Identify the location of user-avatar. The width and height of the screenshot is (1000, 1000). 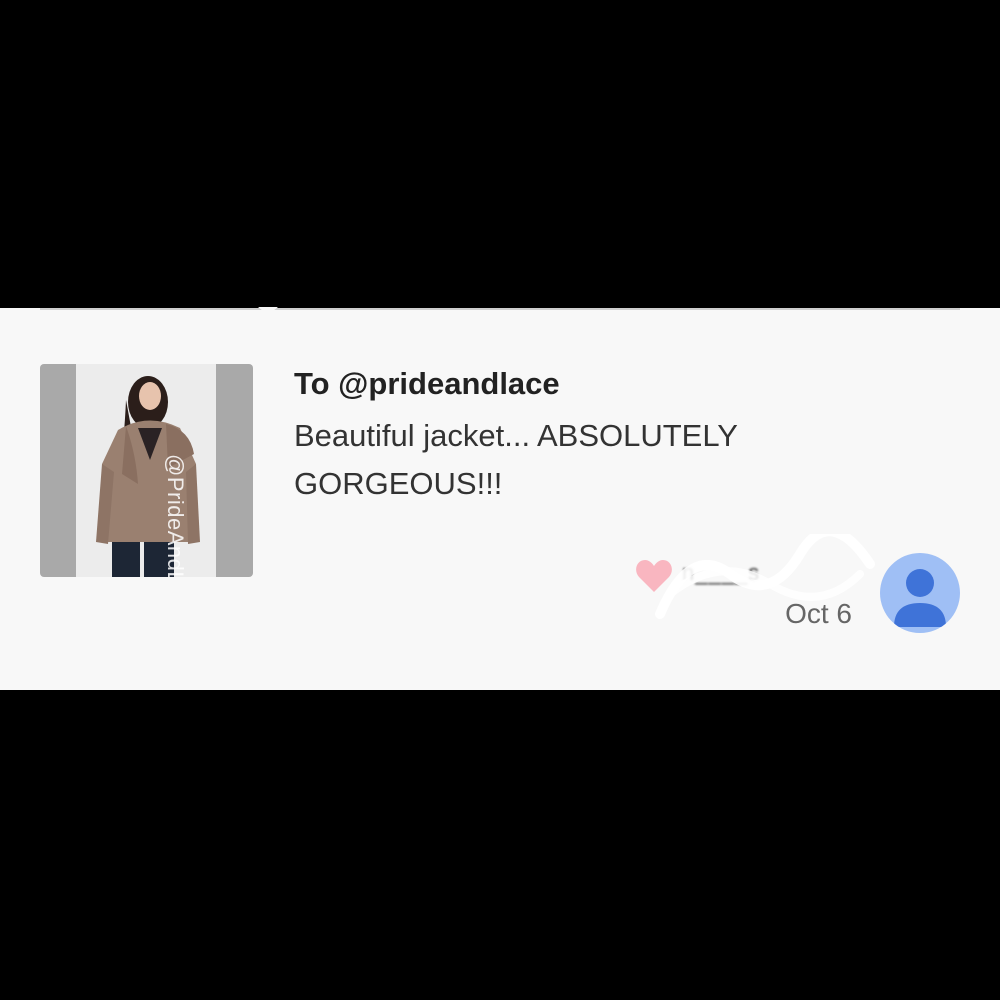
(920, 593).